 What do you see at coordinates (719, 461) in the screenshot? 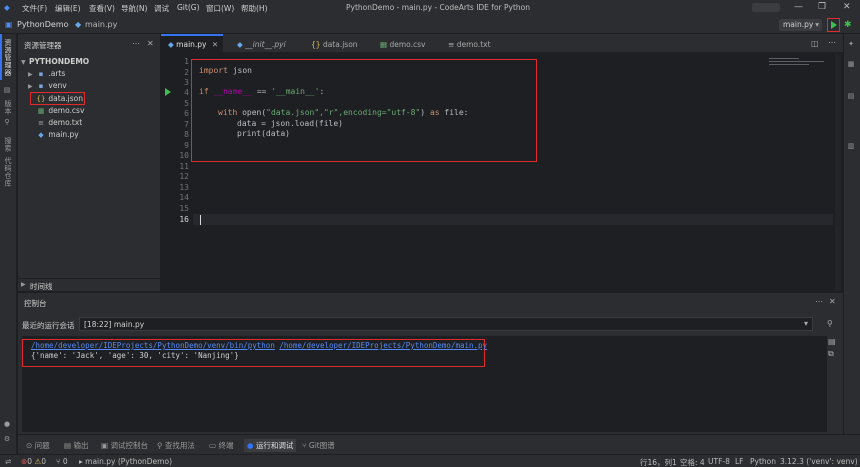
I see `encoding: UTF-8` at bounding box center [719, 461].